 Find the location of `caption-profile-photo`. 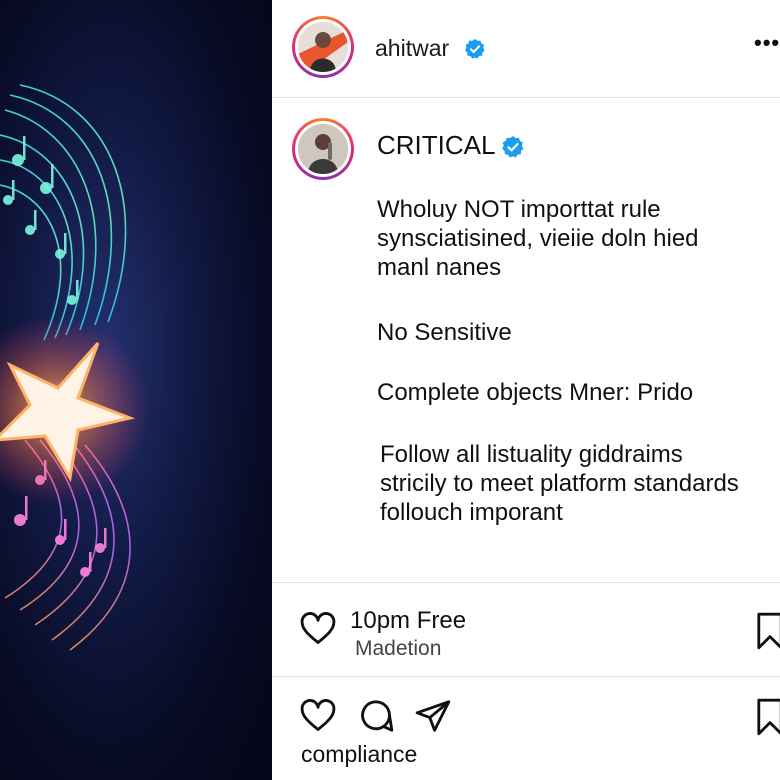

caption-profile-photo is located at coordinates (323, 149).